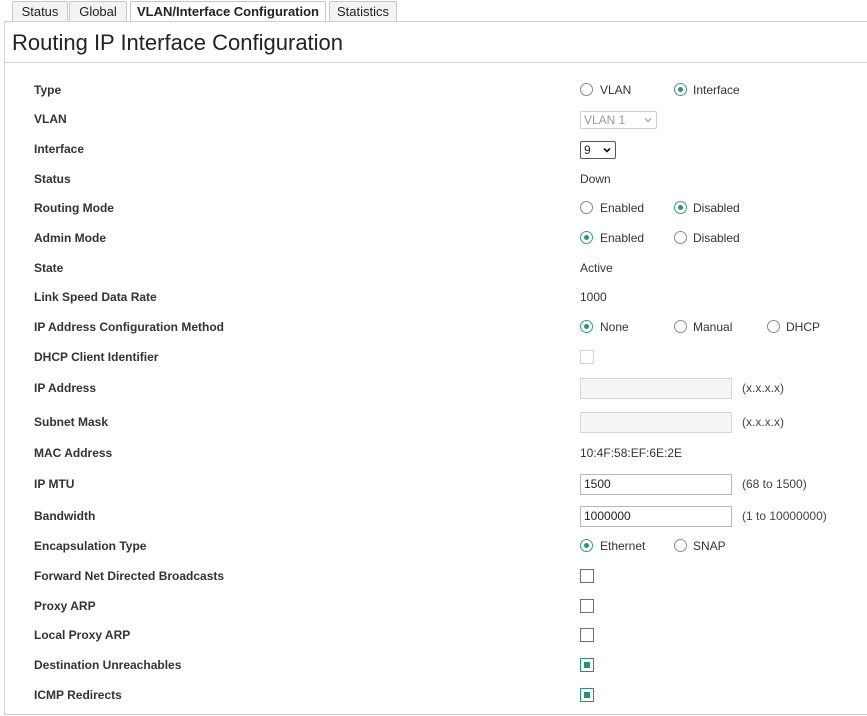 This screenshot has width=867, height=716. I want to click on ip-mtu-hint: (68 to 1500), so click(774, 484).